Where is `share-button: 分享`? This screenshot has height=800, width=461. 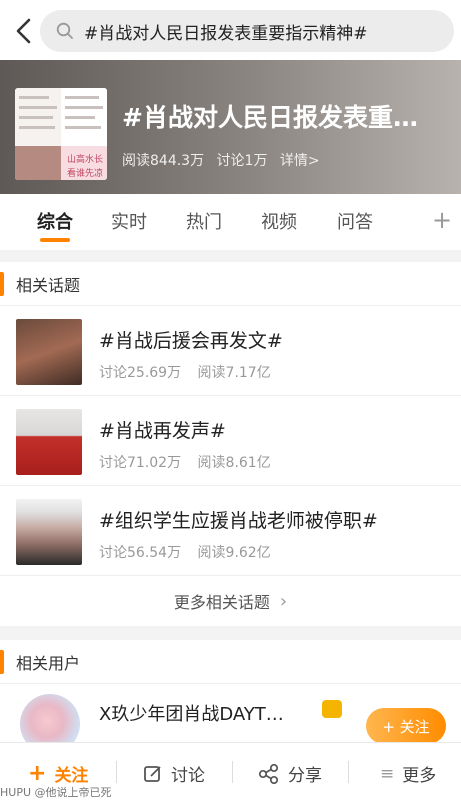
share-button: 分享 is located at coordinates (290, 773).